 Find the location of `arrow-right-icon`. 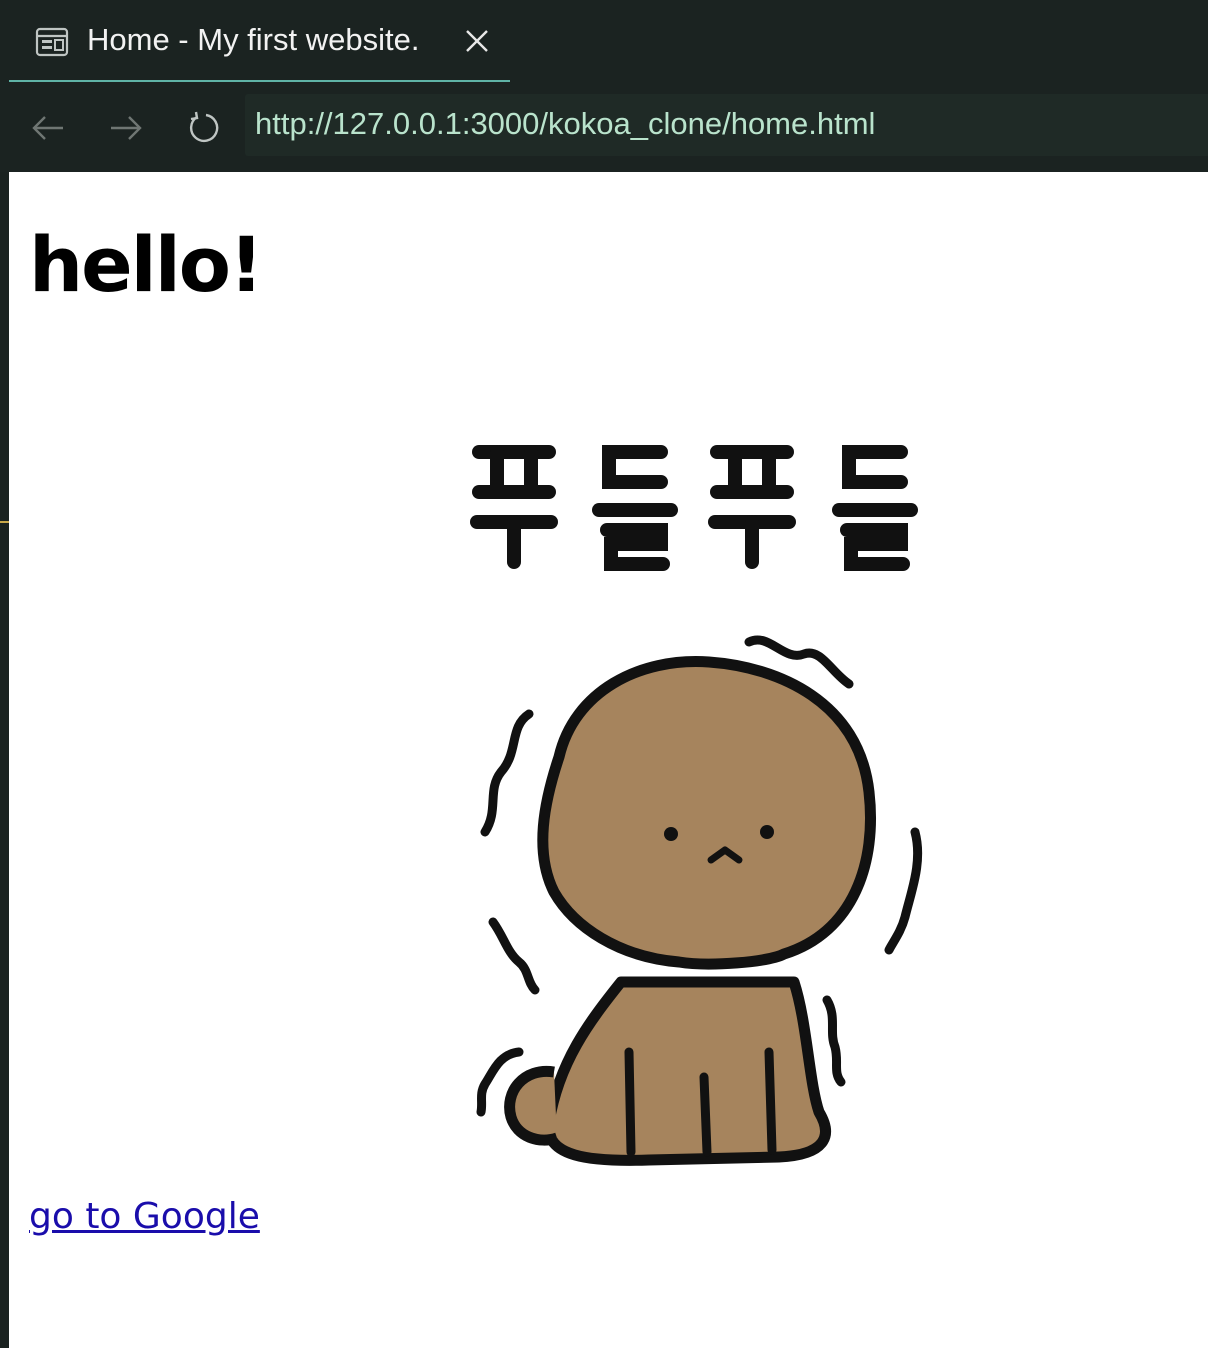

arrow-right-icon is located at coordinates (126, 128).